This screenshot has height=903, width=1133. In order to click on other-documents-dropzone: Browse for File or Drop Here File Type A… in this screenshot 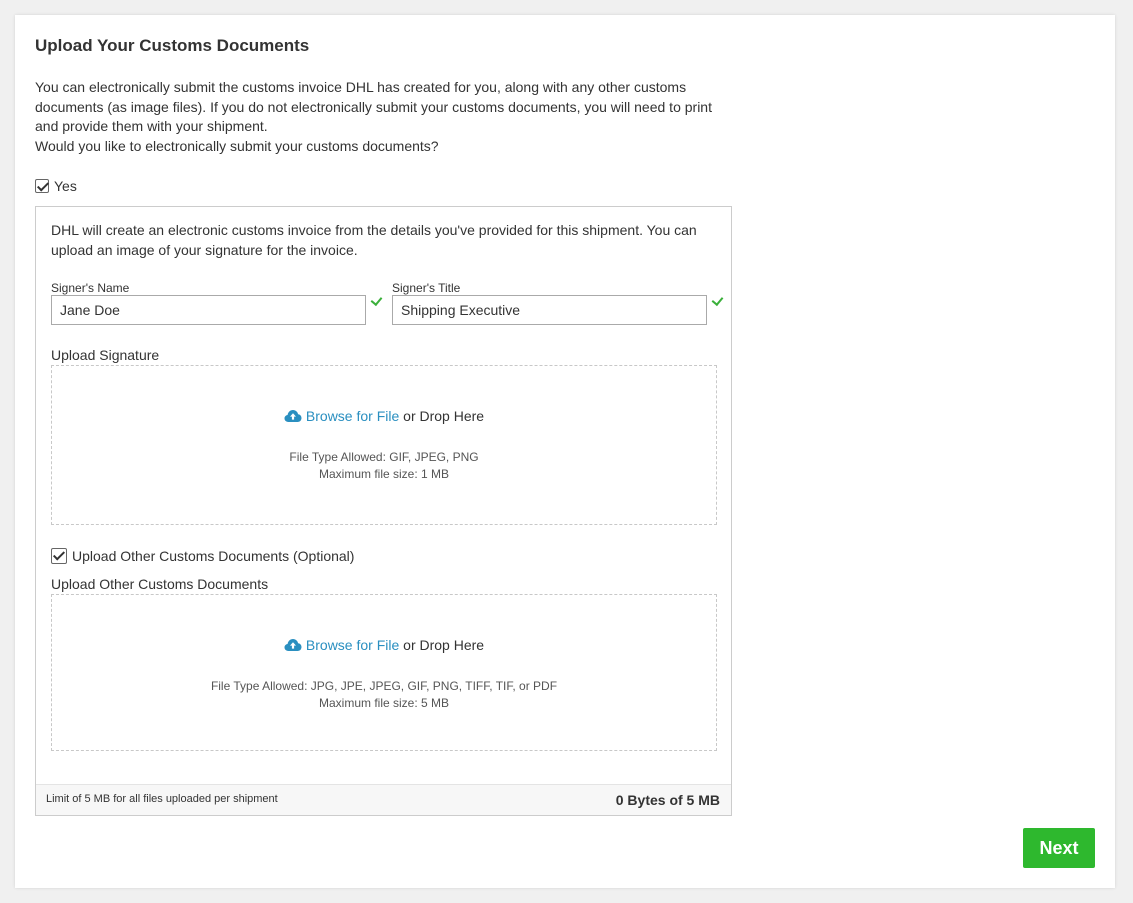, I will do `click(384, 672)`.